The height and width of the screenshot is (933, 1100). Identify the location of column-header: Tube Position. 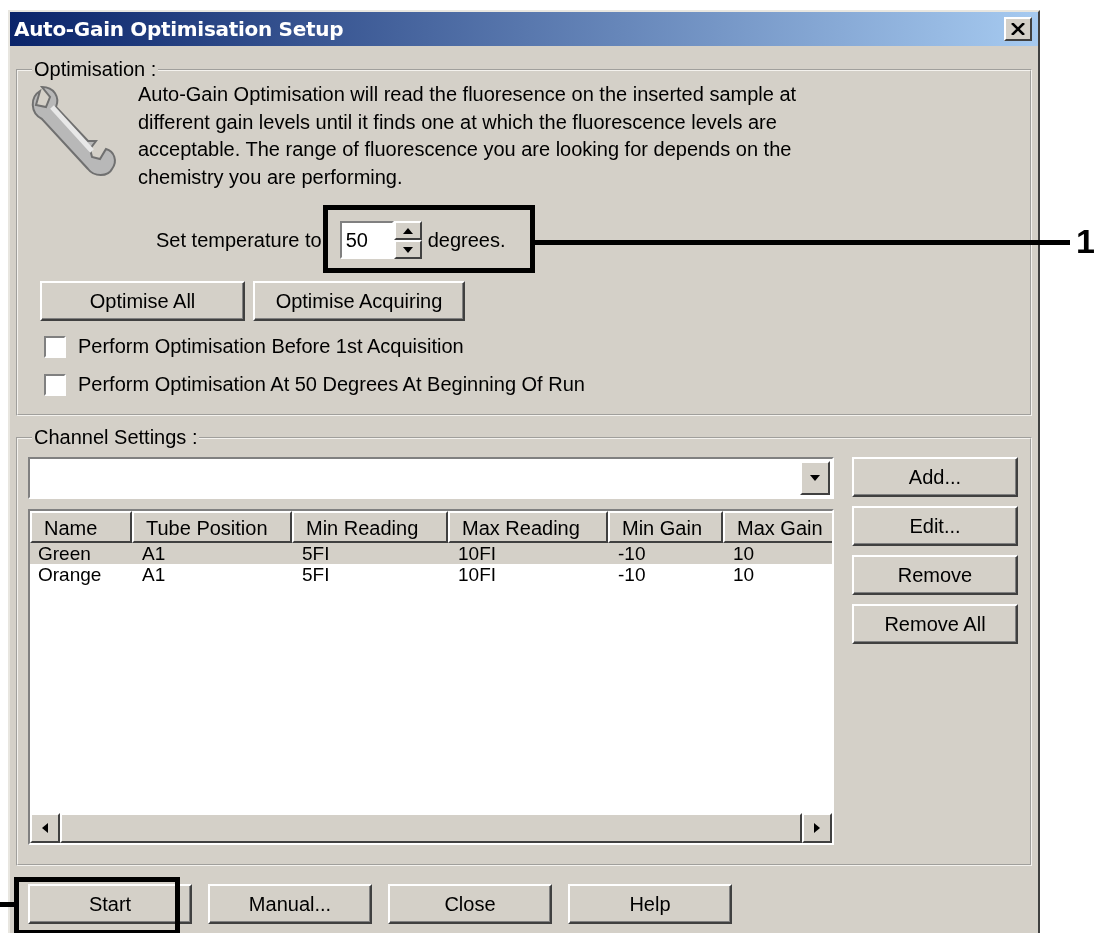
(212, 527).